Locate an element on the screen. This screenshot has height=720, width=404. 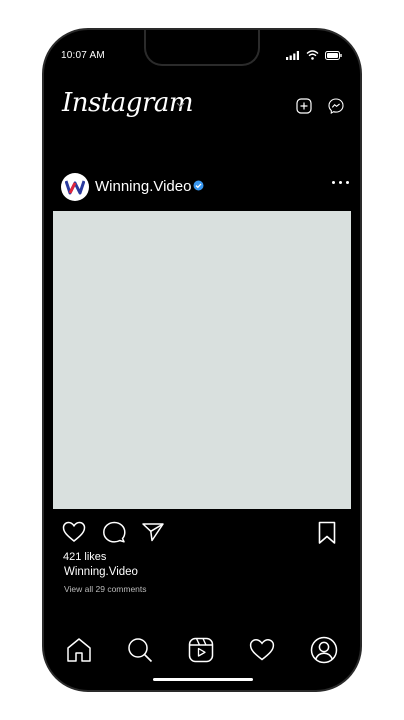
signal-icon is located at coordinates (293, 55).